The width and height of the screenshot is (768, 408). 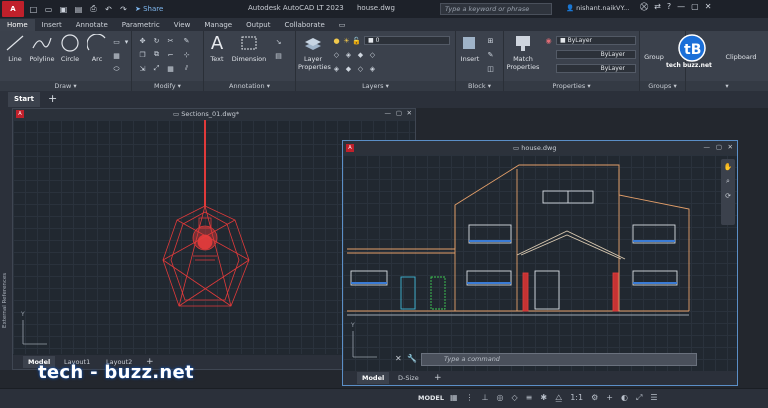 What do you see at coordinates (412, 358) in the screenshot?
I see `customize-icon: 🔧` at bounding box center [412, 358].